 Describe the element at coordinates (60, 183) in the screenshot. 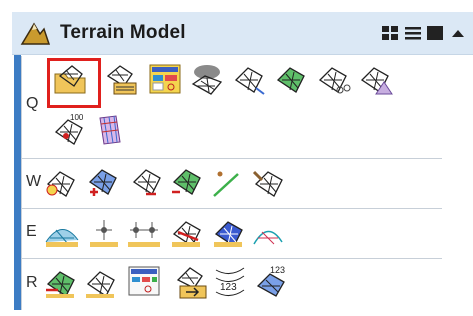

I see `add-feature-icon` at that location.